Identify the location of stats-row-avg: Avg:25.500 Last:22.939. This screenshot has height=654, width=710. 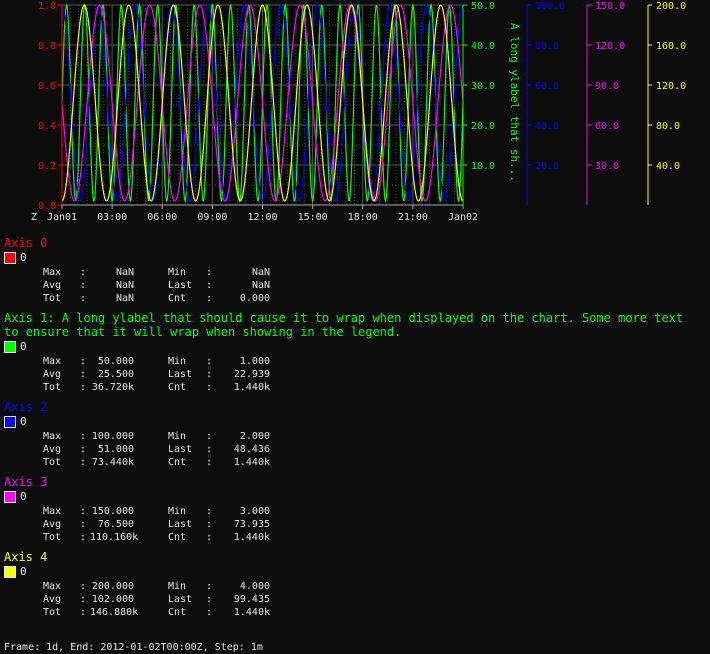
(373, 374).